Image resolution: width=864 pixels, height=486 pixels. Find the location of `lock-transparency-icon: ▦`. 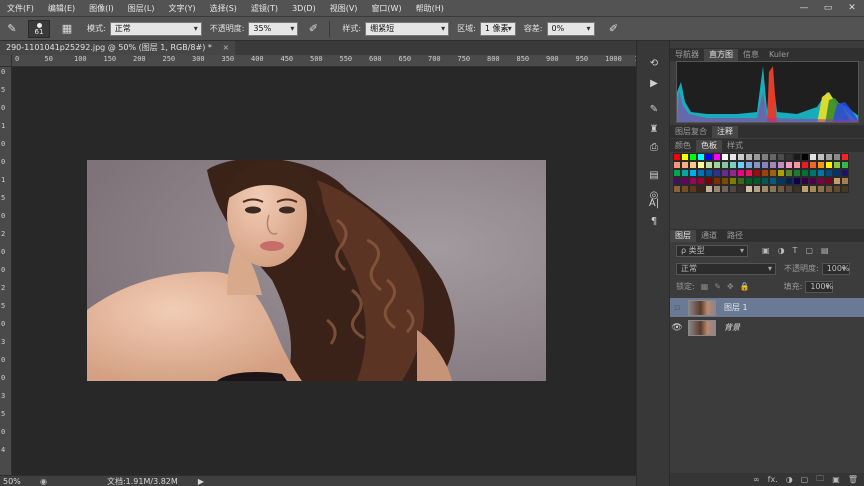

lock-transparency-icon: ▦ is located at coordinates (705, 286).